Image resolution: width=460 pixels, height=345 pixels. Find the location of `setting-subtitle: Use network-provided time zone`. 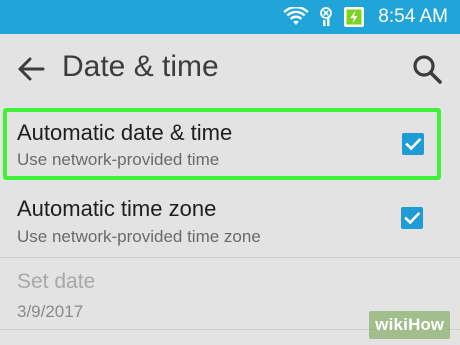

setting-subtitle: Use network-provided time zone is located at coordinates (139, 236).